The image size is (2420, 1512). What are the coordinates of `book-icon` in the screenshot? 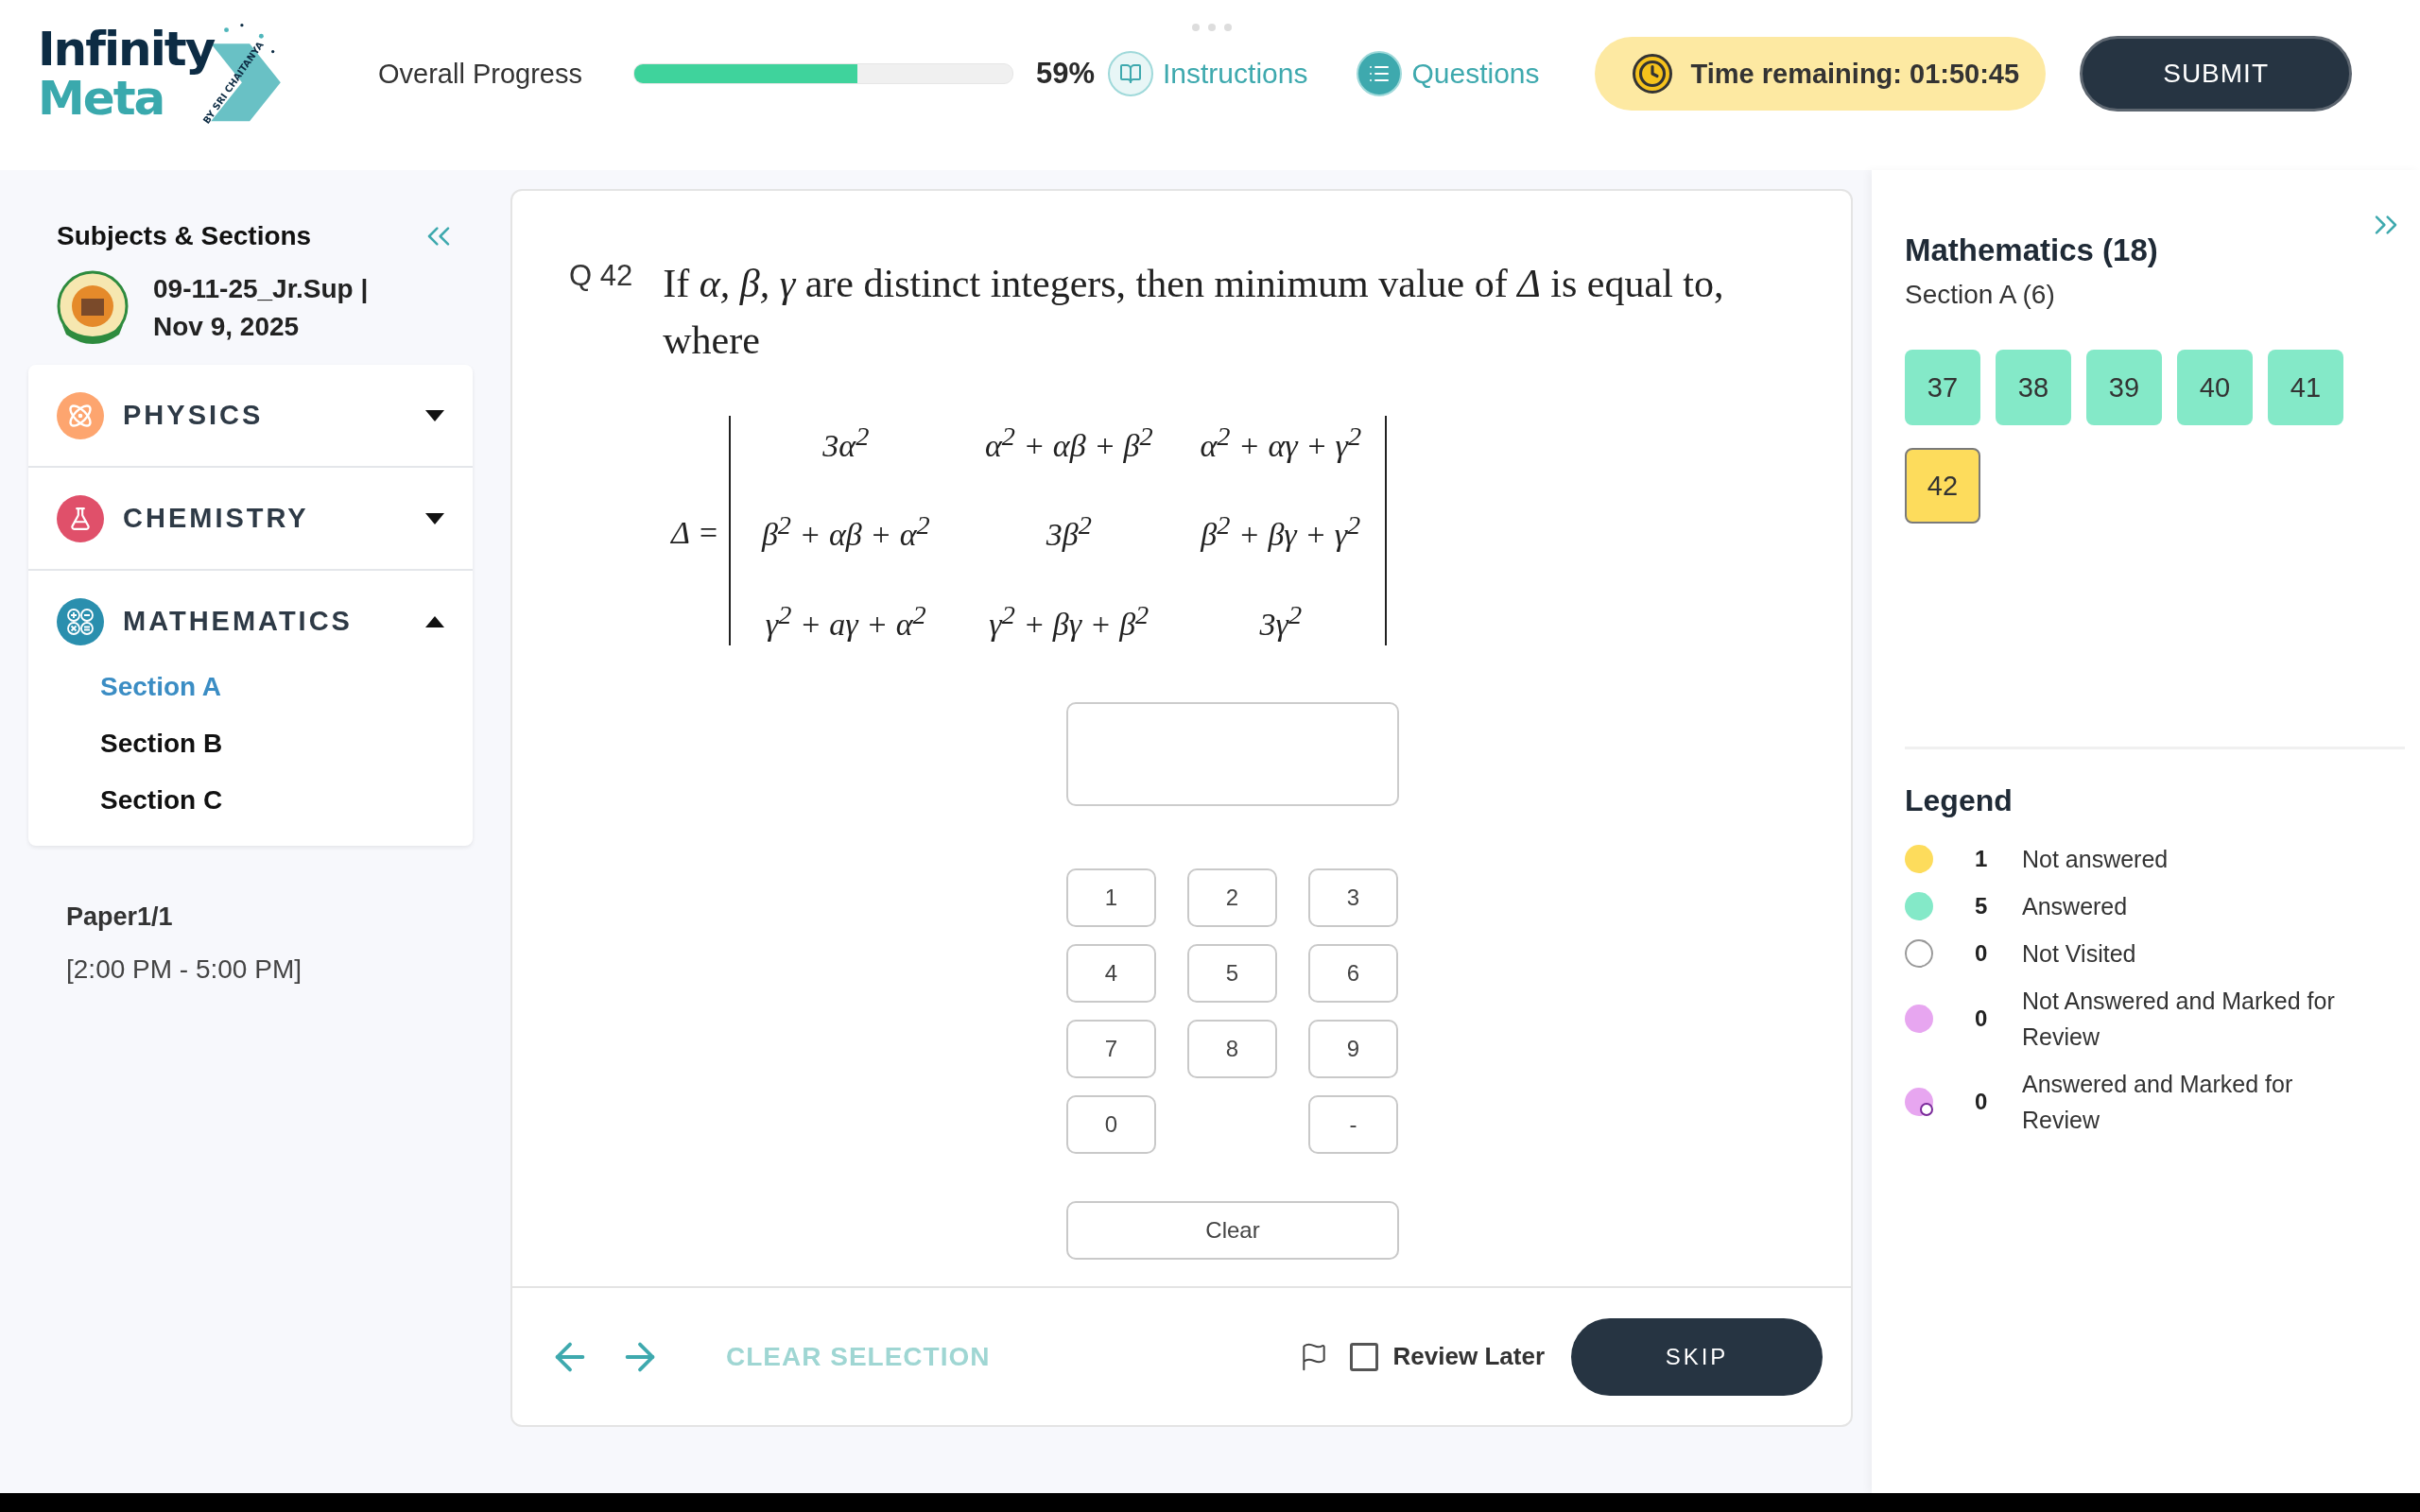 It's located at (1130, 73).